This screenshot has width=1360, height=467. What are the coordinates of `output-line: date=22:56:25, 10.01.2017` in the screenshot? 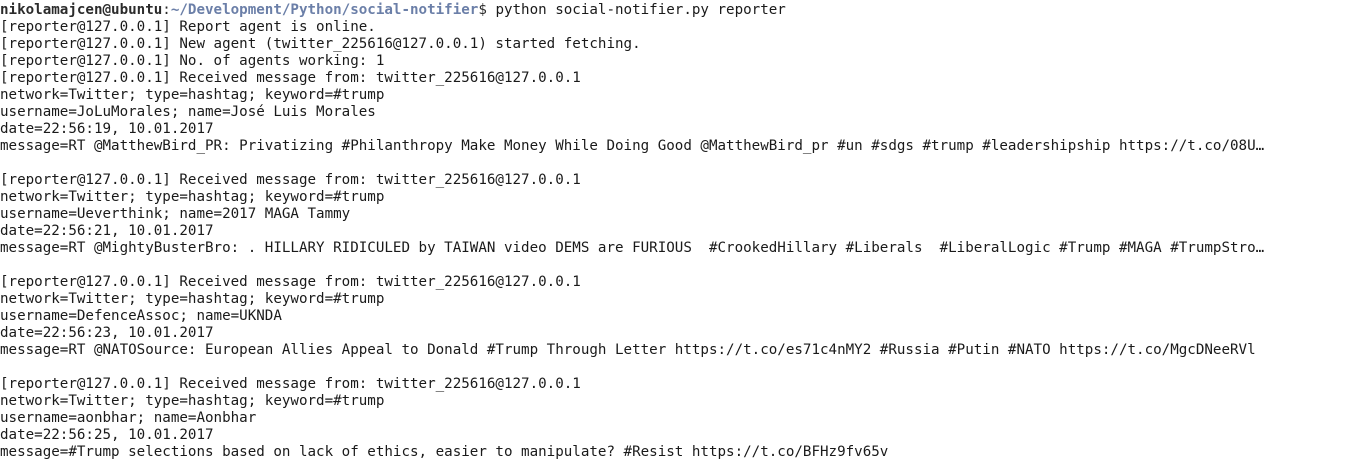 It's located at (107, 435).